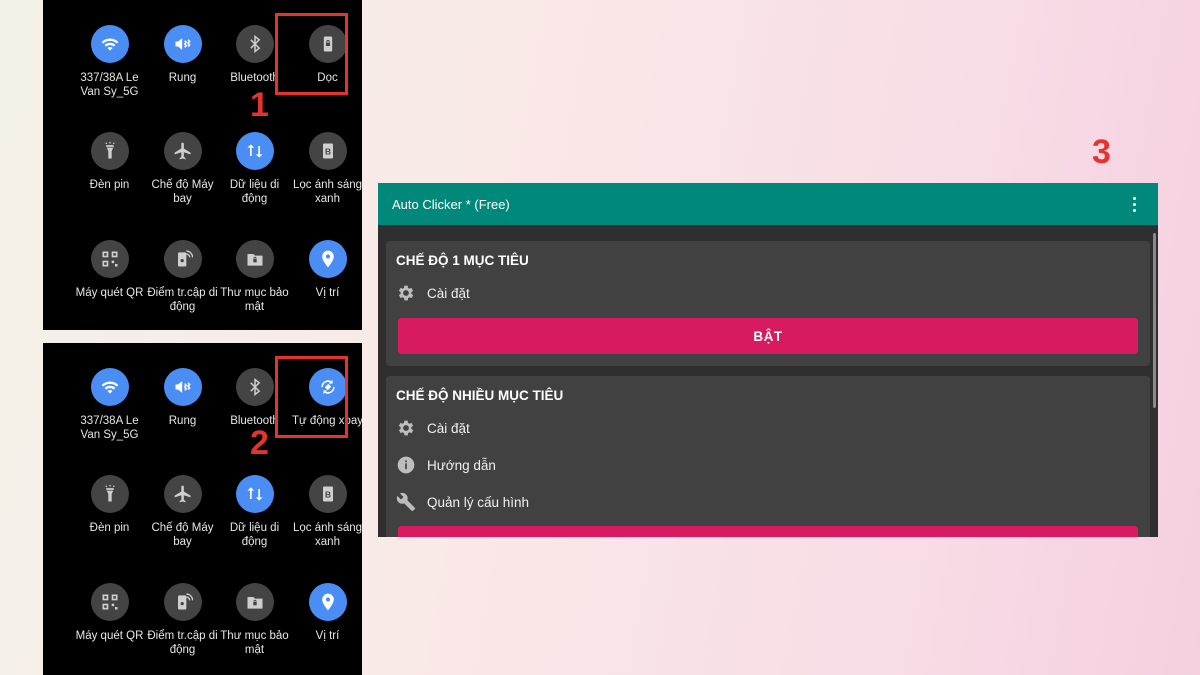  I want to click on multi-mode-settings-item: Cài đặt, so click(433, 428).